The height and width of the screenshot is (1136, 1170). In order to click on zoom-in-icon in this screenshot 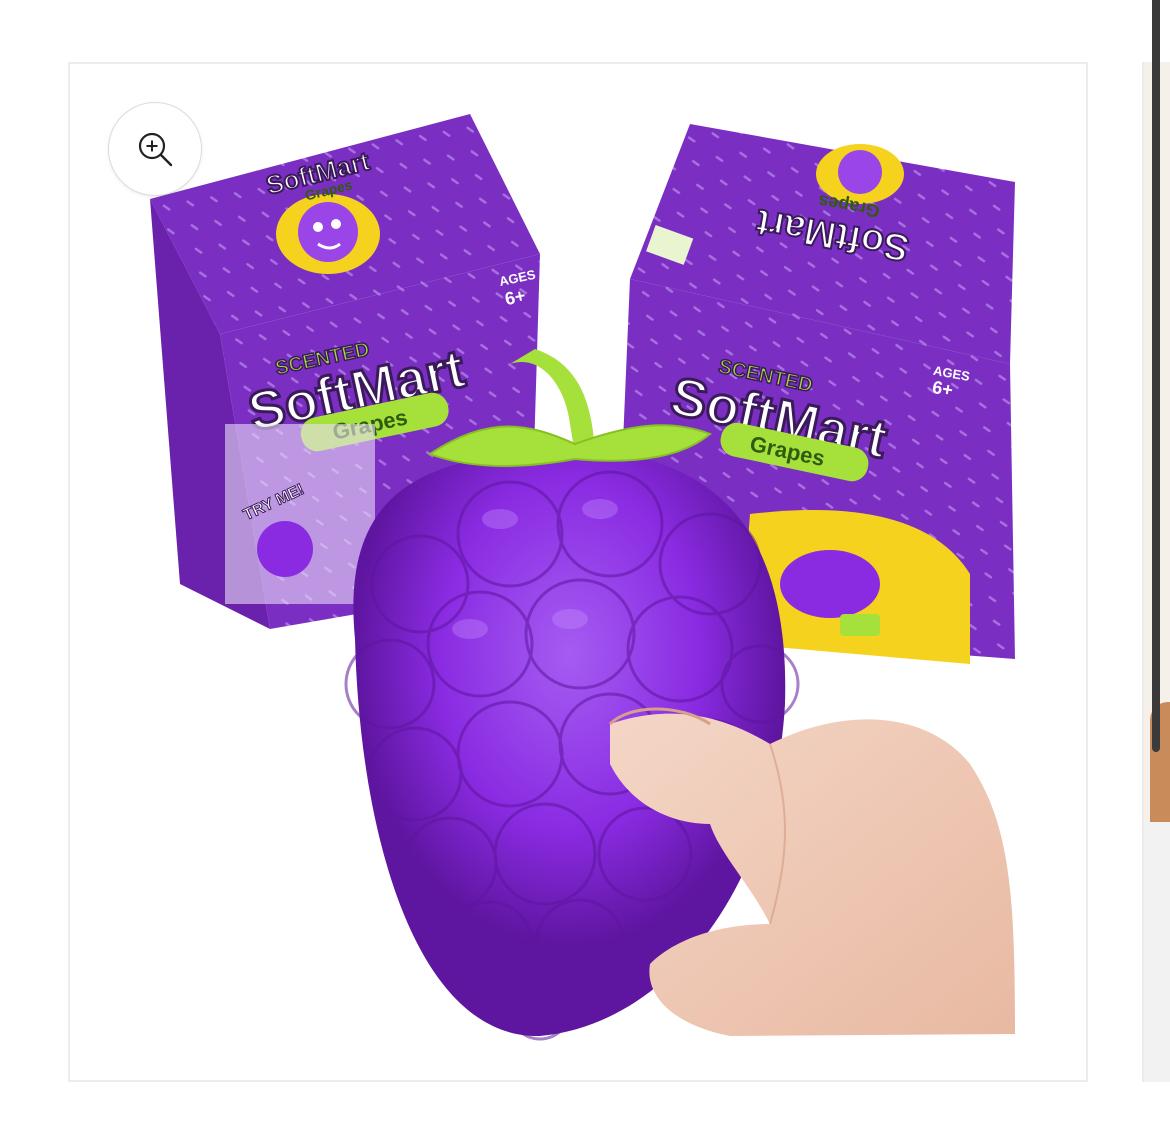, I will do `click(155, 149)`.